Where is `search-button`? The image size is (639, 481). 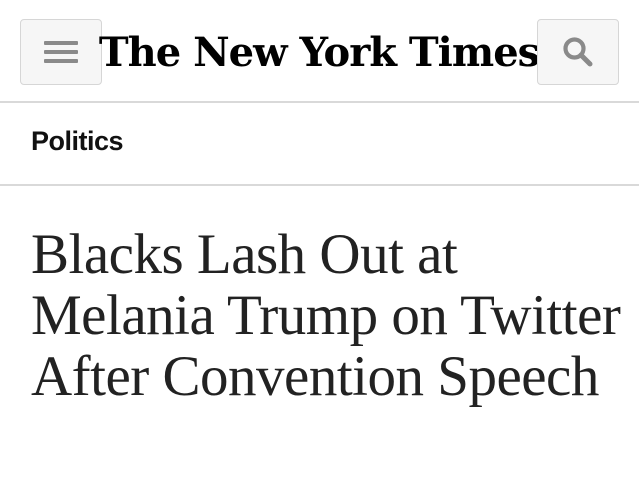 search-button is located at coordinates (578, 52).